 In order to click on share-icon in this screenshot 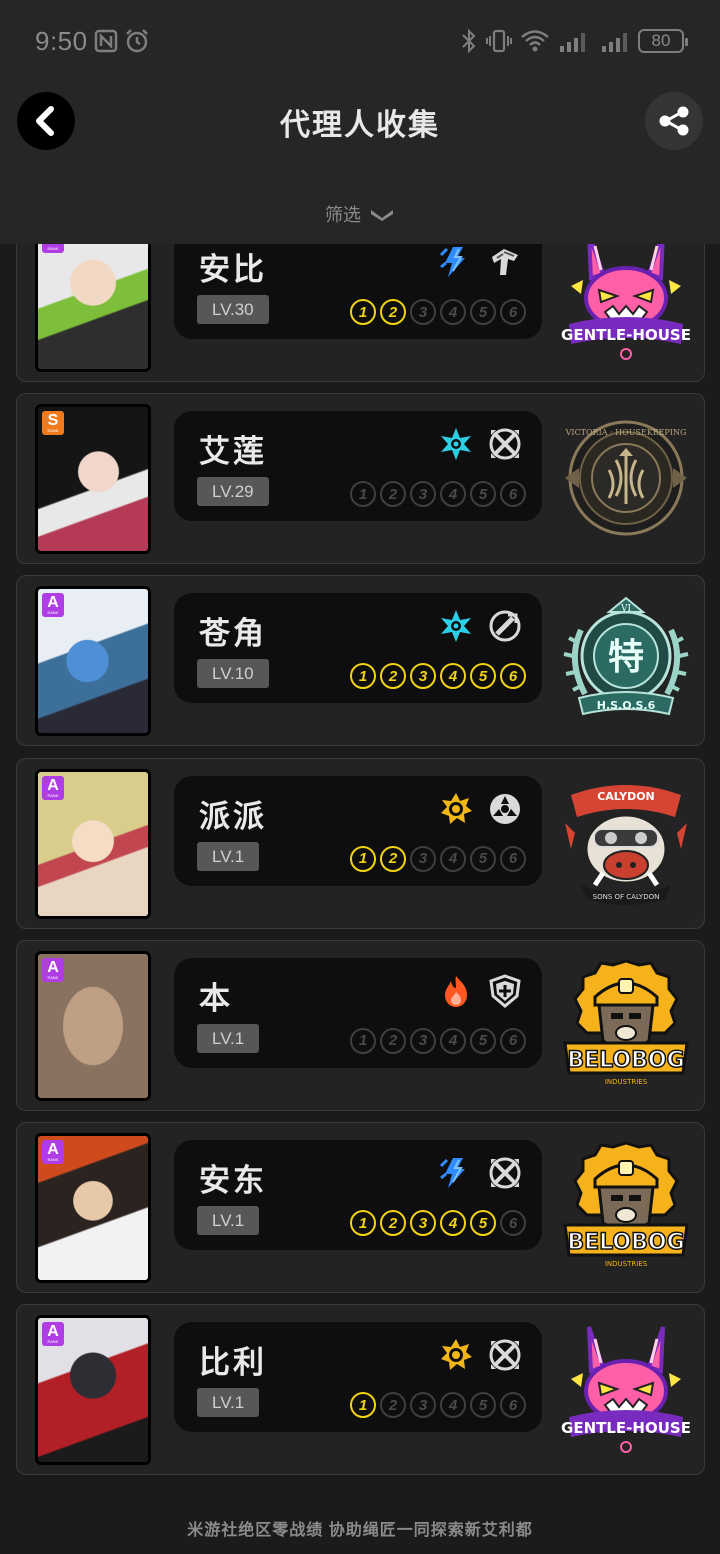, I will do `click(674, 121)`.